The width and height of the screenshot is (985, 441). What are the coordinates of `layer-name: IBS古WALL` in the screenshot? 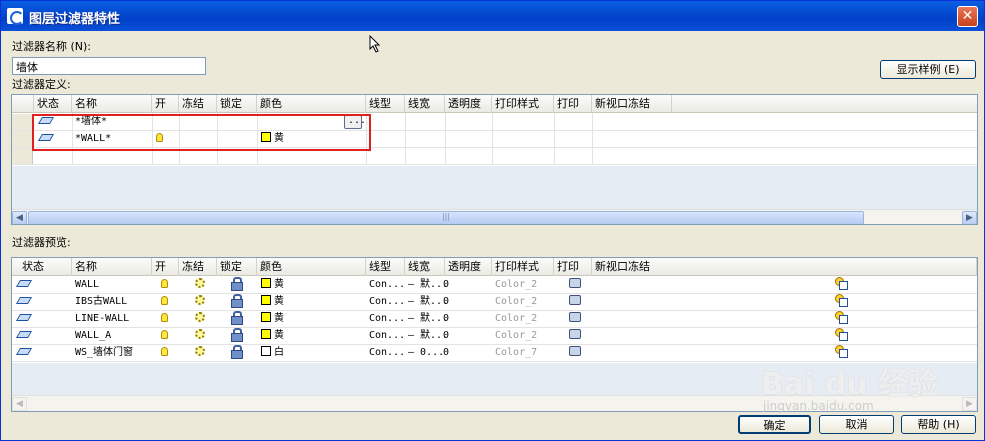 It's located at (99, 302).